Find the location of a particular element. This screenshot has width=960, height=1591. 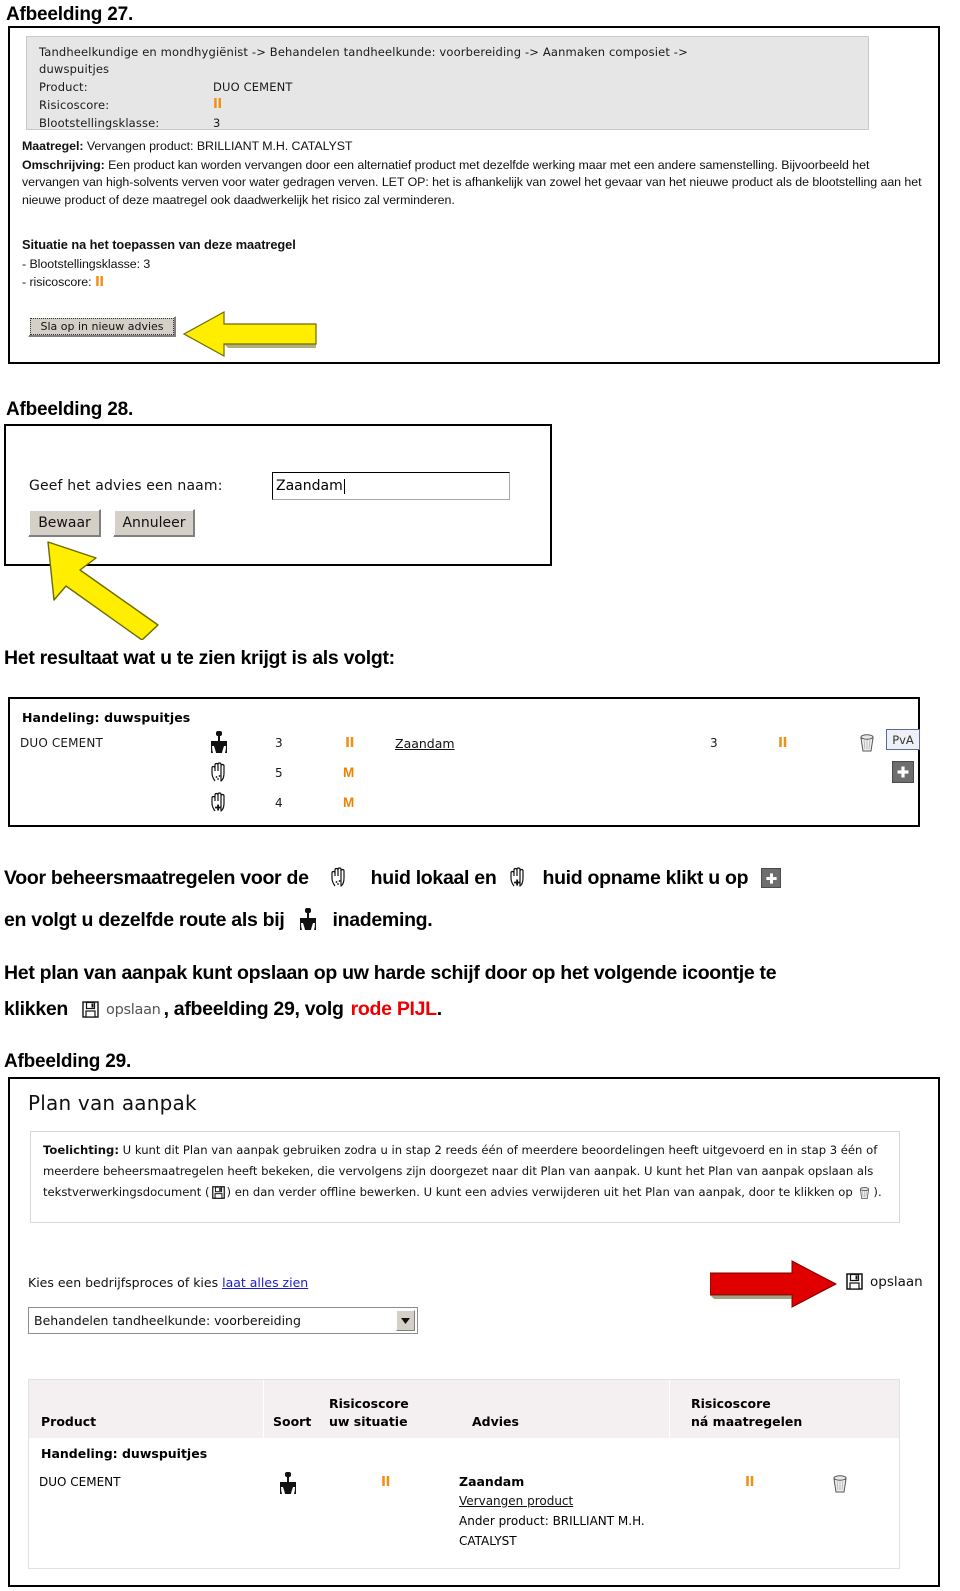

yellow-arrow-diagonal is located at coordinates (103, 590).